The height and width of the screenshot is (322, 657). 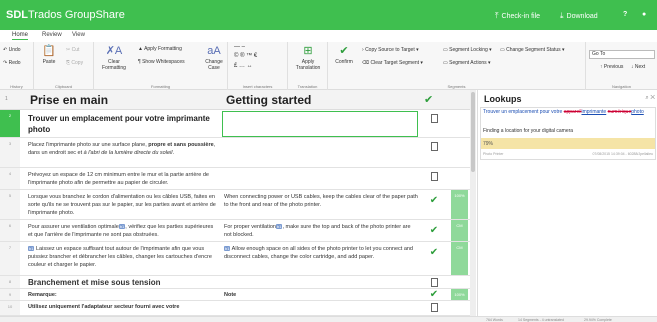 I want to click on upload-icon: ⤒, so click(x=497, y=15).